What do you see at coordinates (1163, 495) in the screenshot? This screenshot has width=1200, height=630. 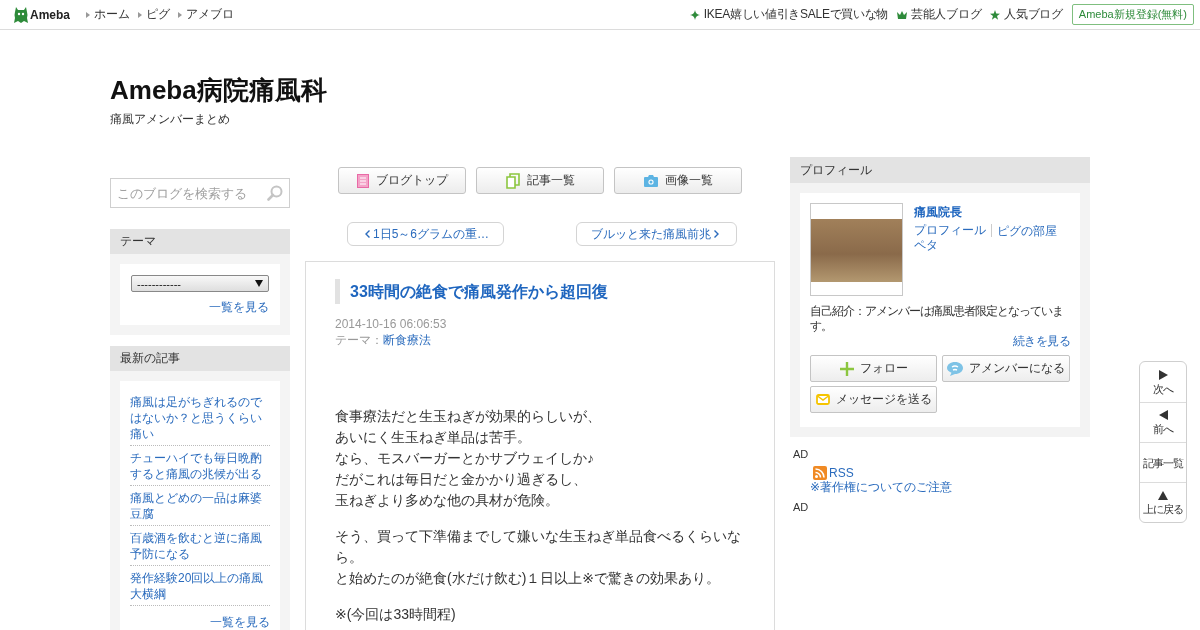 I see `triangle-up-icon` at bounding box center [1163, 495].